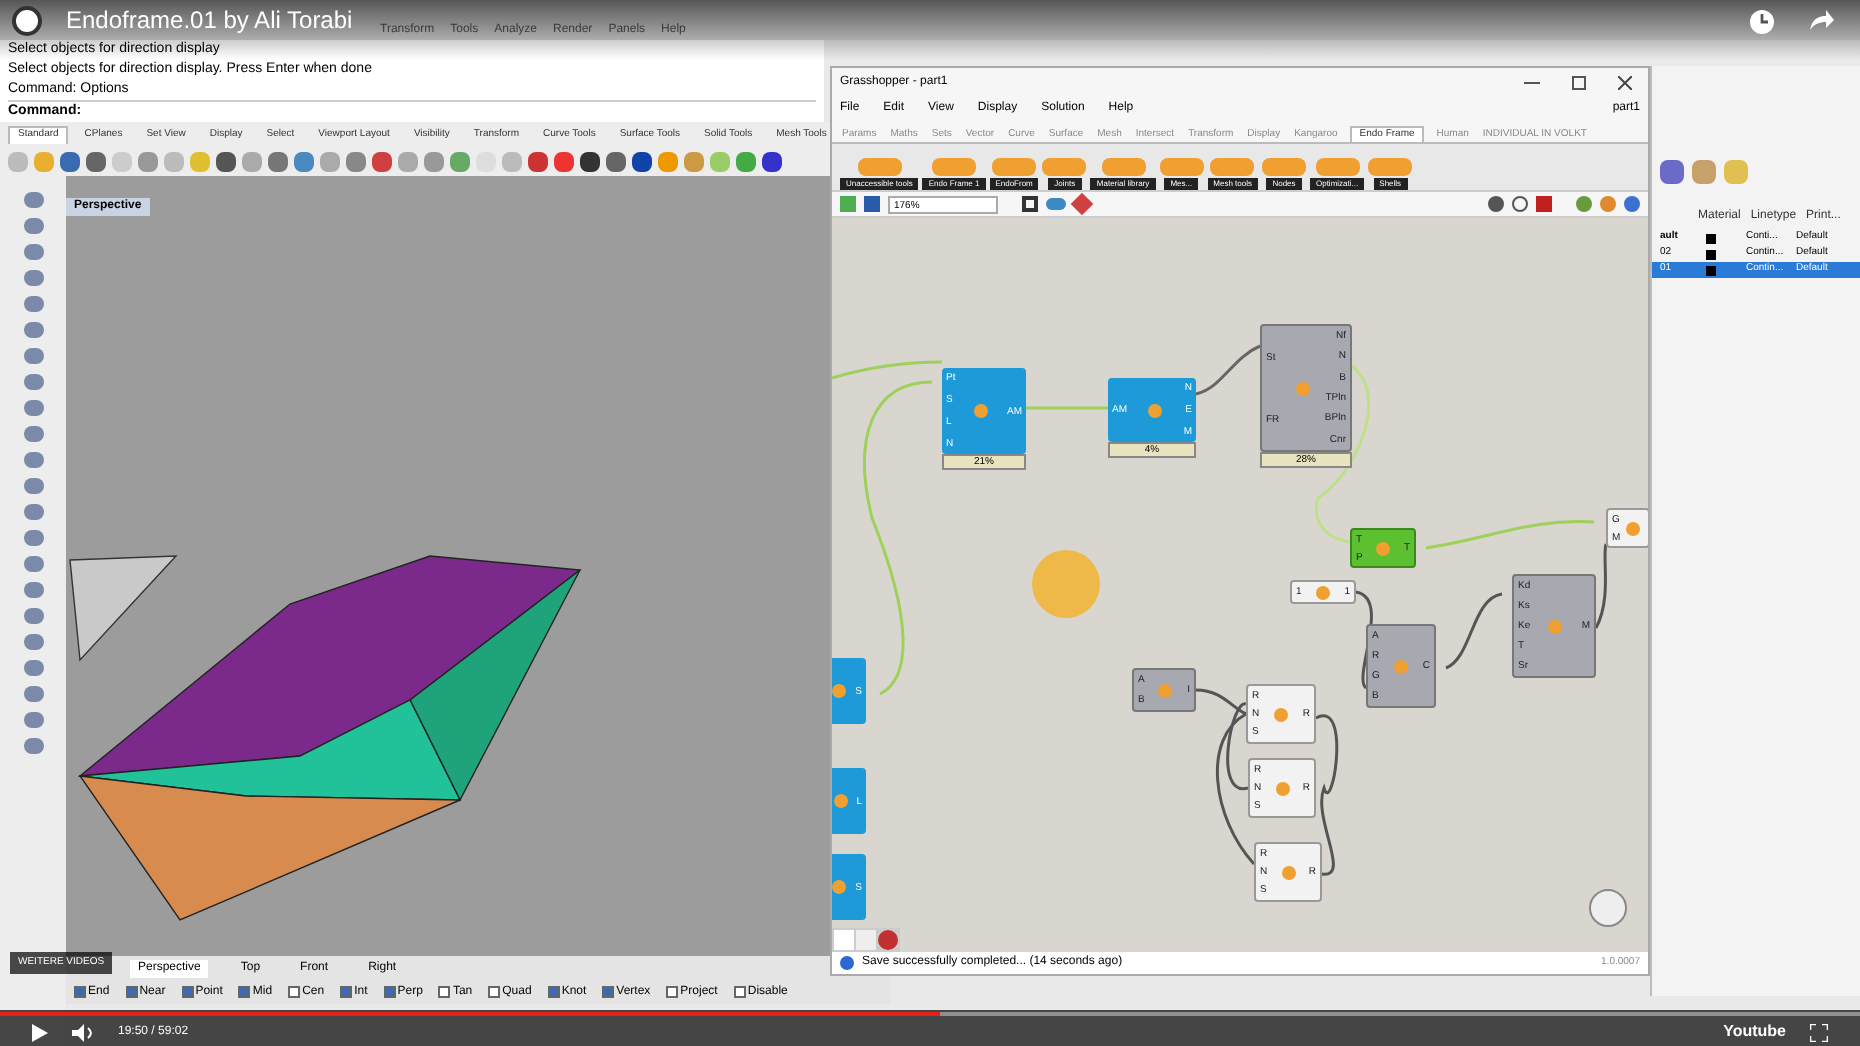  Describe the element at coordinates (1822, 20) in the screenshot. I see `share-icon` at that location.